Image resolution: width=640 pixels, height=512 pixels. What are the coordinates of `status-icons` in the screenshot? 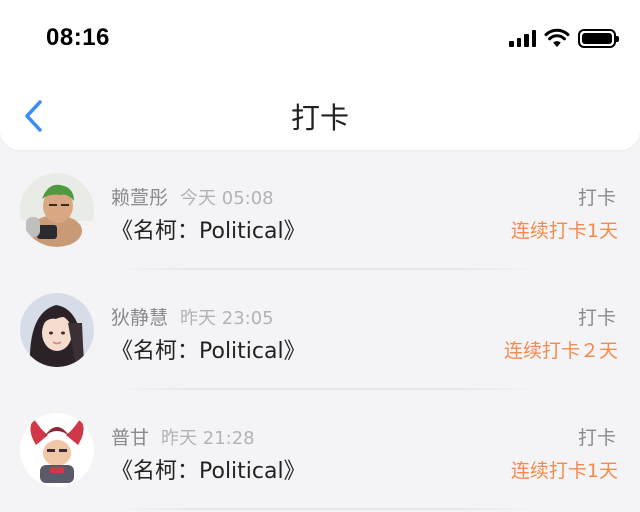 It's located at (564, 38).